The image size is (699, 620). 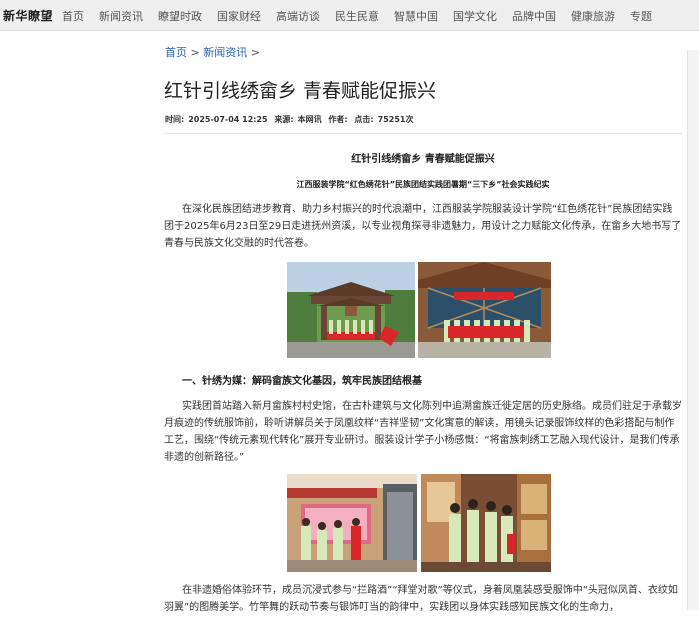 What do you see at coordinates (484, 310) in the screenshot?
I see `article-photo-team-banner` at bounding box center [484, 310].